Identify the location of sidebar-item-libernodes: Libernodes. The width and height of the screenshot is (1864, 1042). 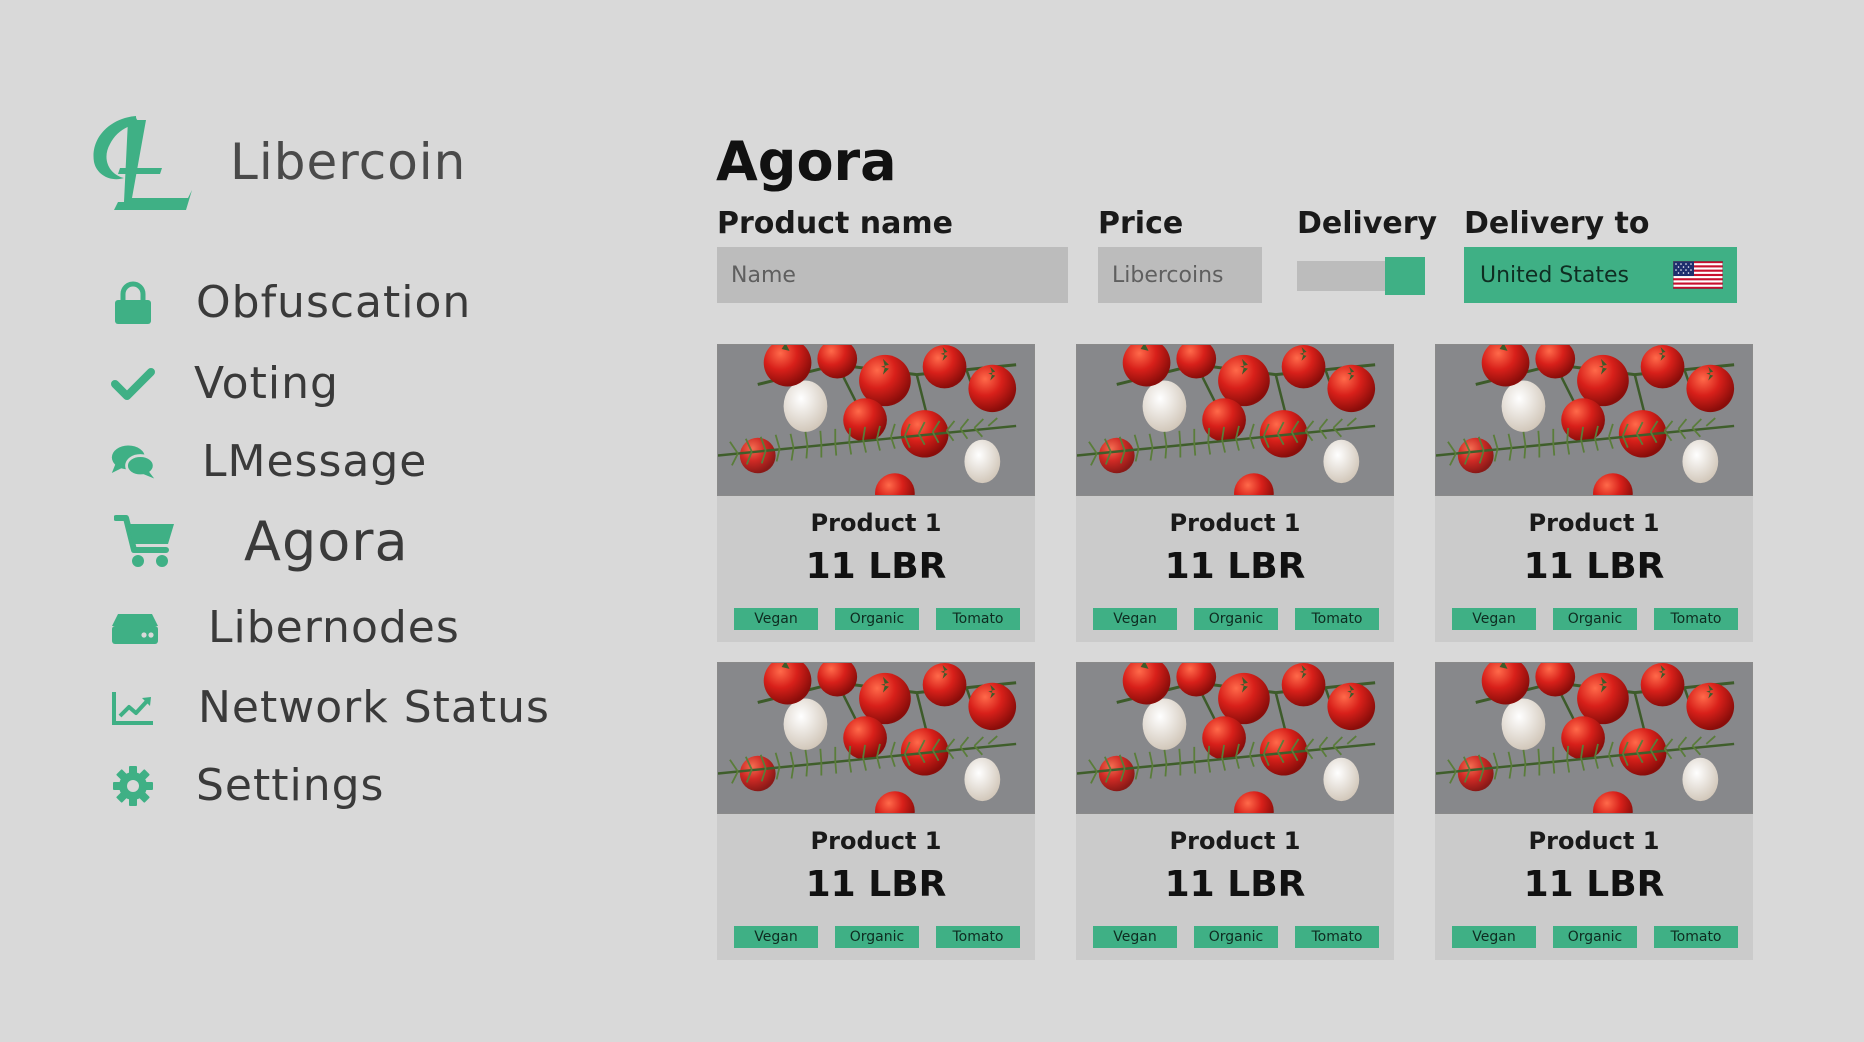
(285, 627).